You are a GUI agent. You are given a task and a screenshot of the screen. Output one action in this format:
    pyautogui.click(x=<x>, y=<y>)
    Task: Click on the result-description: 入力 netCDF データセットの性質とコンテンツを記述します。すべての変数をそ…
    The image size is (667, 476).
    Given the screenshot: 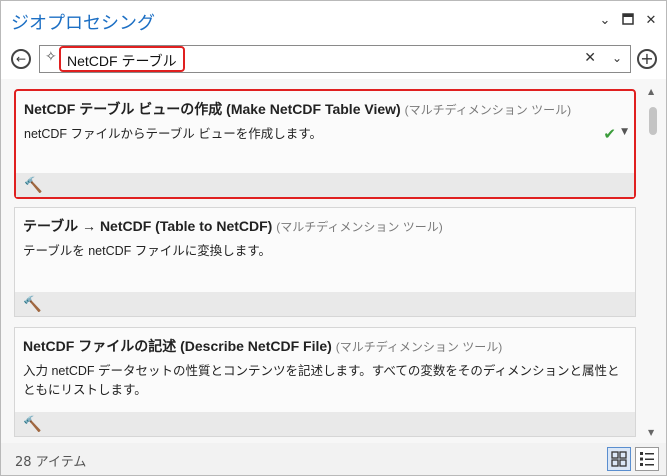 What is the action you would take?
    pyautogui.click(x=321, y=380)
    